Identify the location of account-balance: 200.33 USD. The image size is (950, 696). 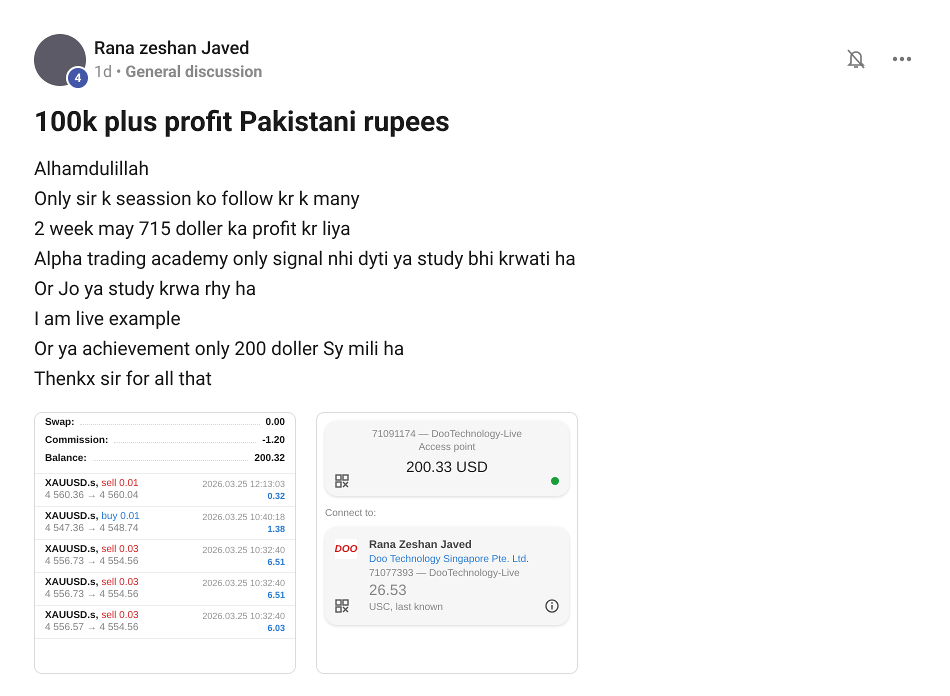
(447, 467).